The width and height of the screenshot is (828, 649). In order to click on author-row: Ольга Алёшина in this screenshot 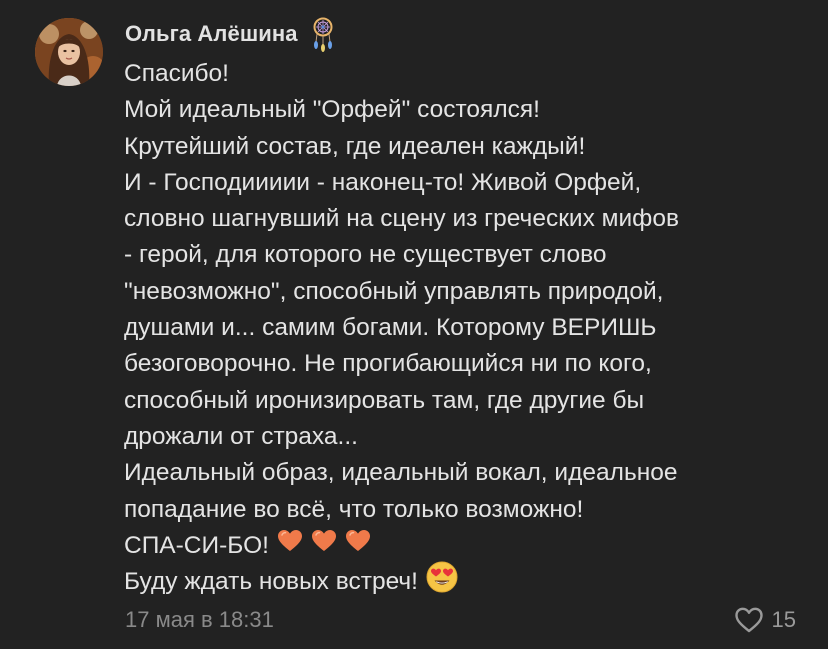, I will do `click(231, 34)`.